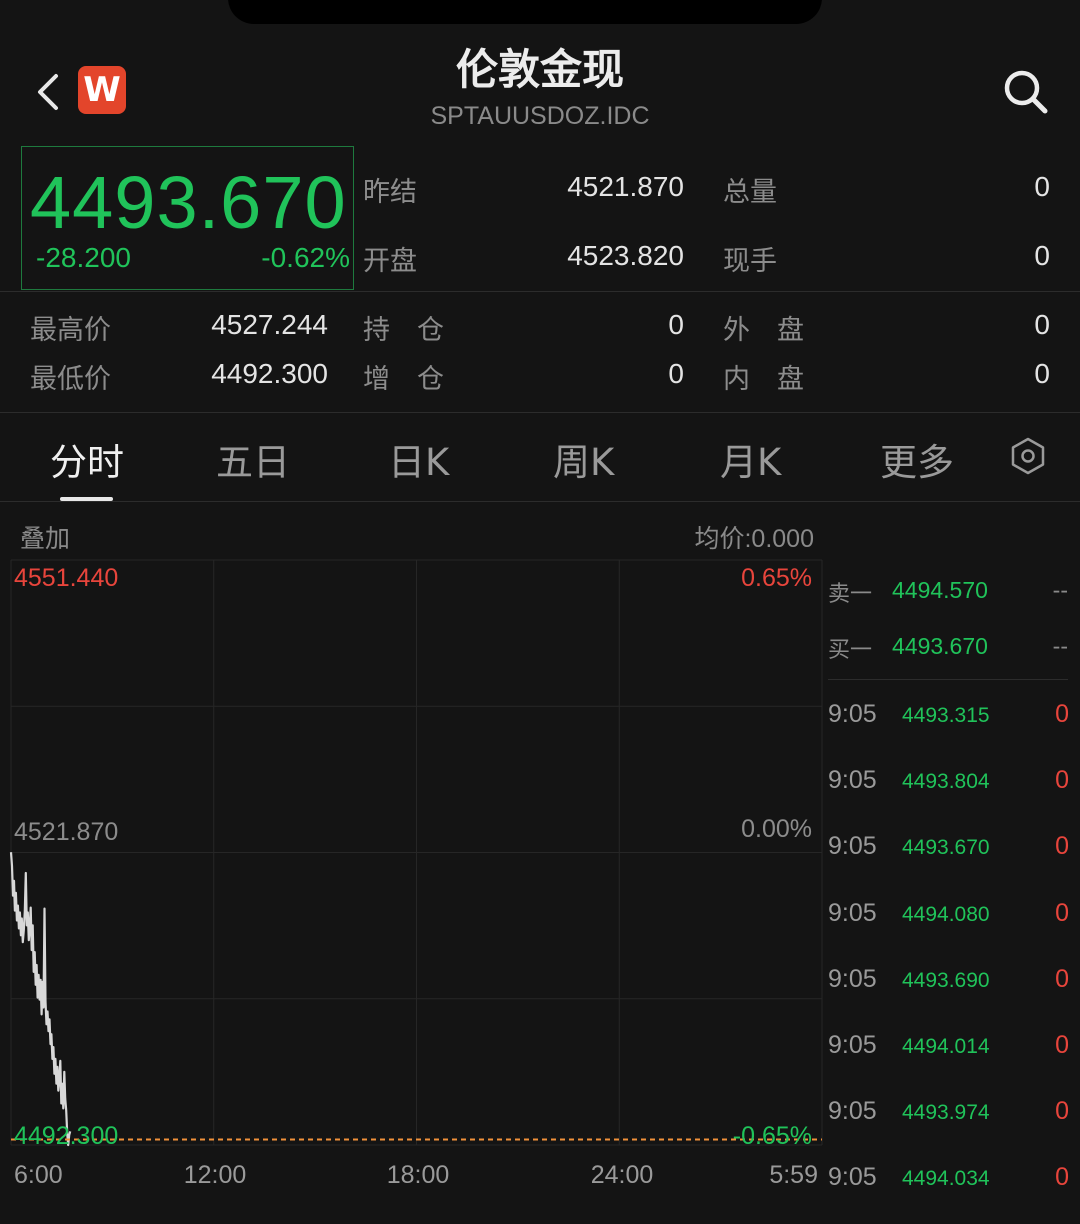  What do you see at coordinates (215, 1175) in the screenshot?
I see `x-tick-label: 12:00` at bounding box center [215, 1175].